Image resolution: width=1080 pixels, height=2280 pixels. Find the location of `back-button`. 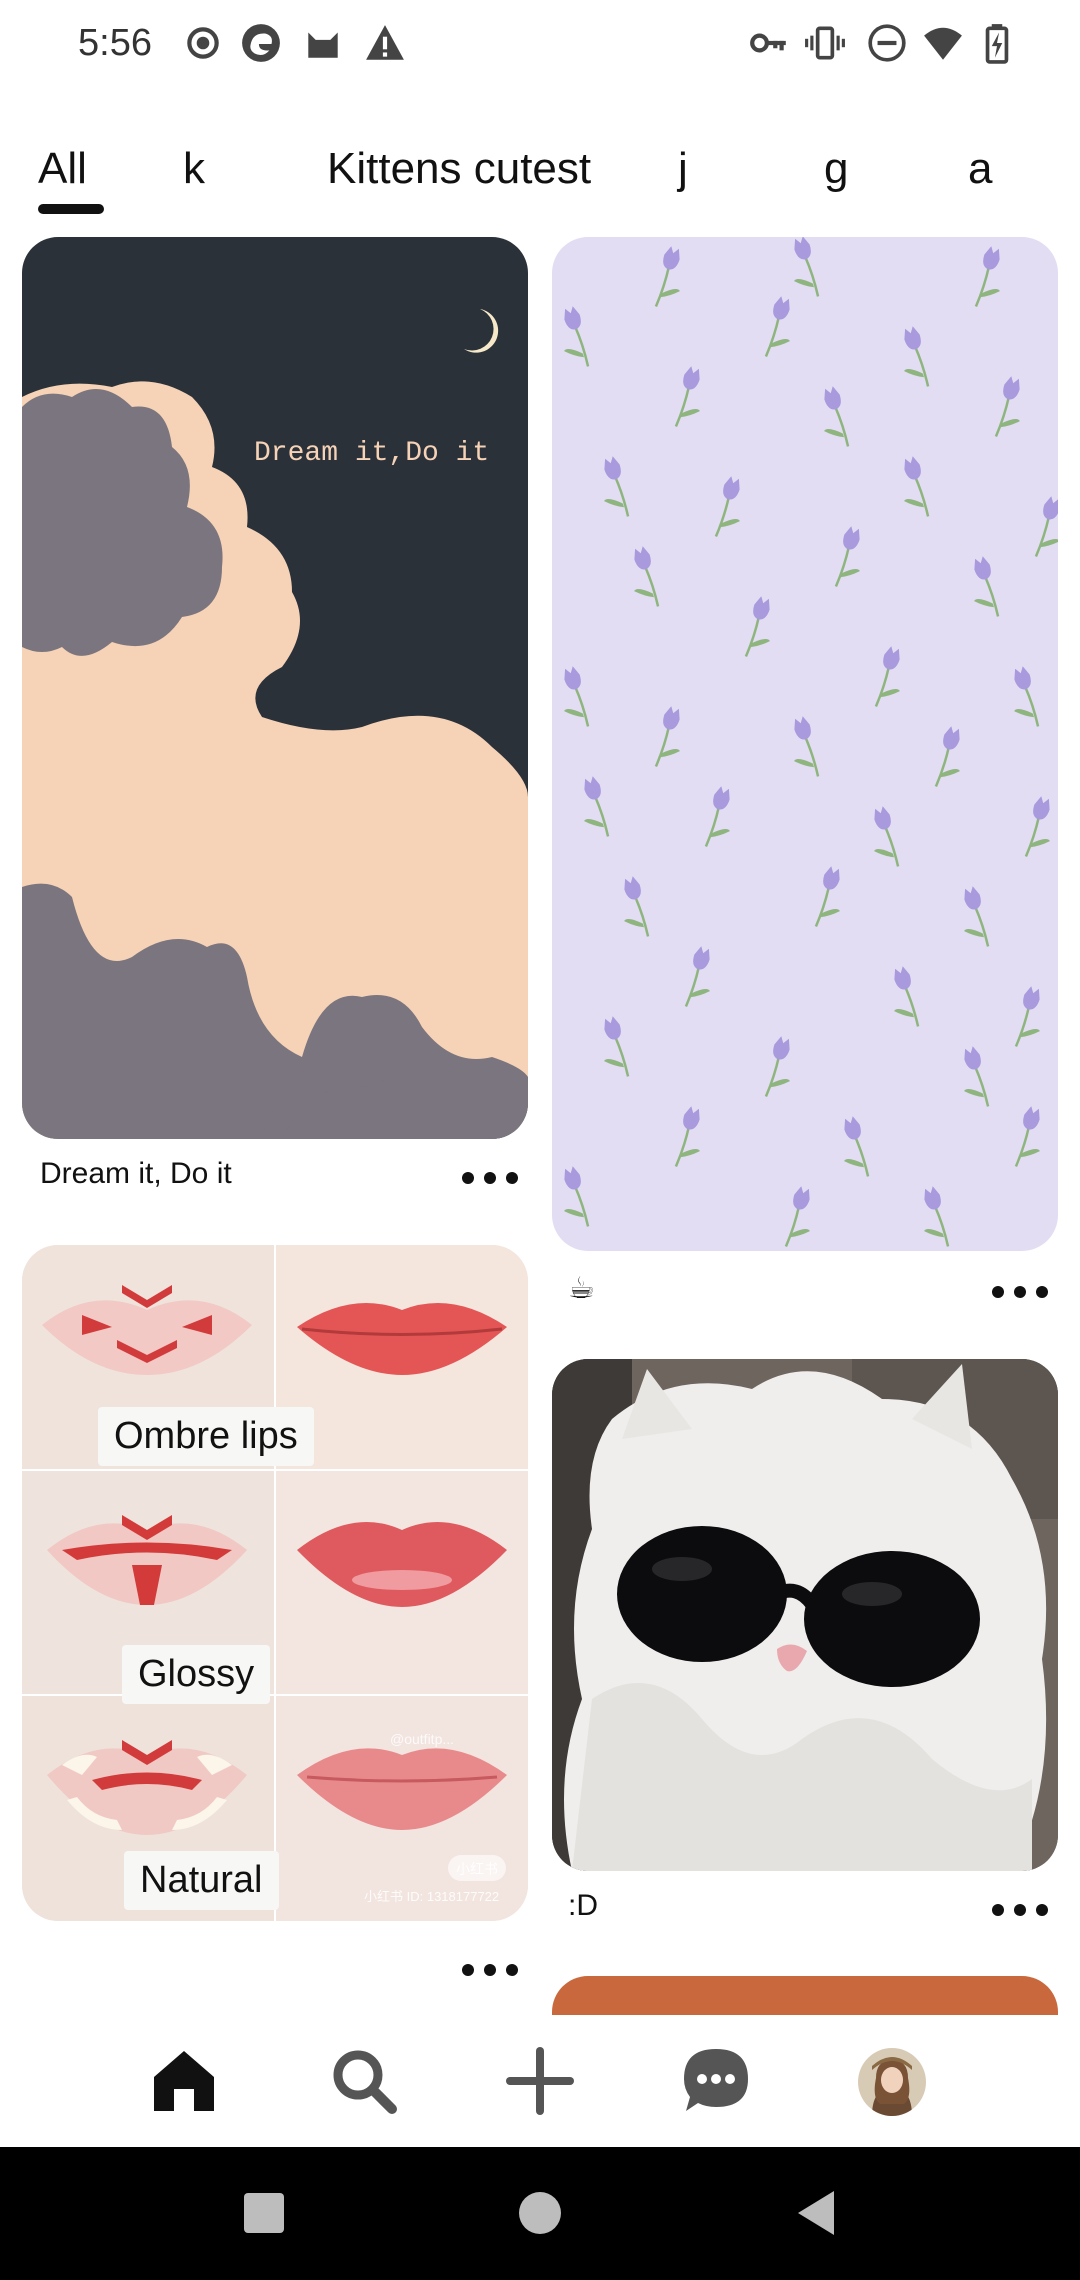

back-button is located at coordinates (816, 2213).